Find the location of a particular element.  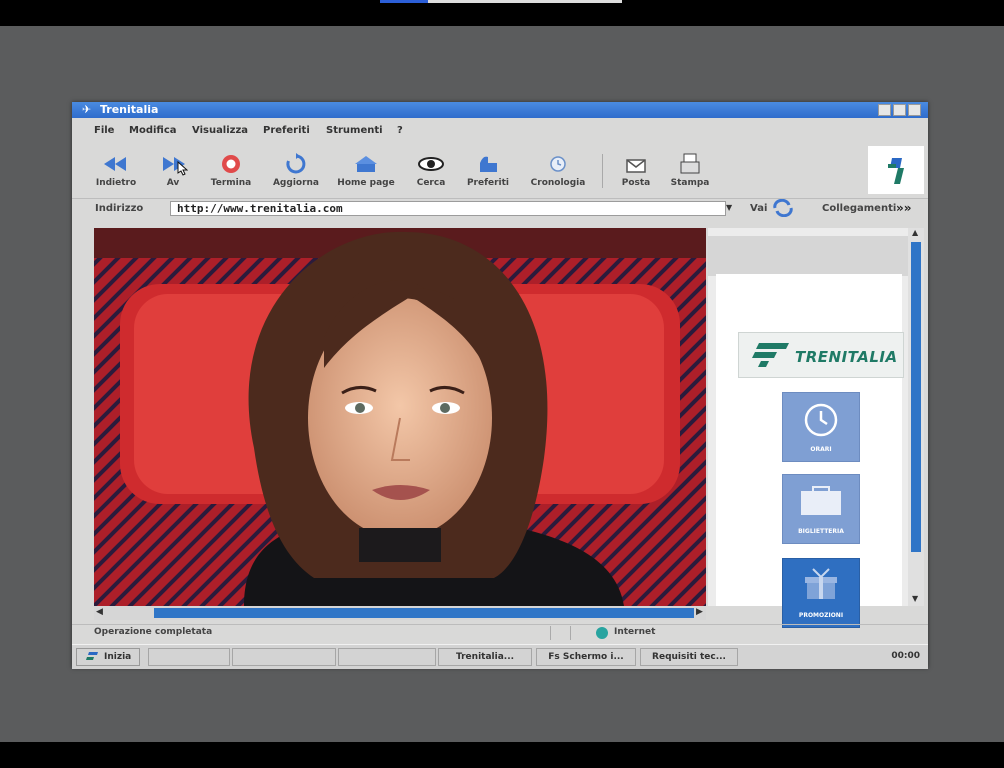

tile-promozioni: PROMOZIONI is located at coordinates (821, 593).